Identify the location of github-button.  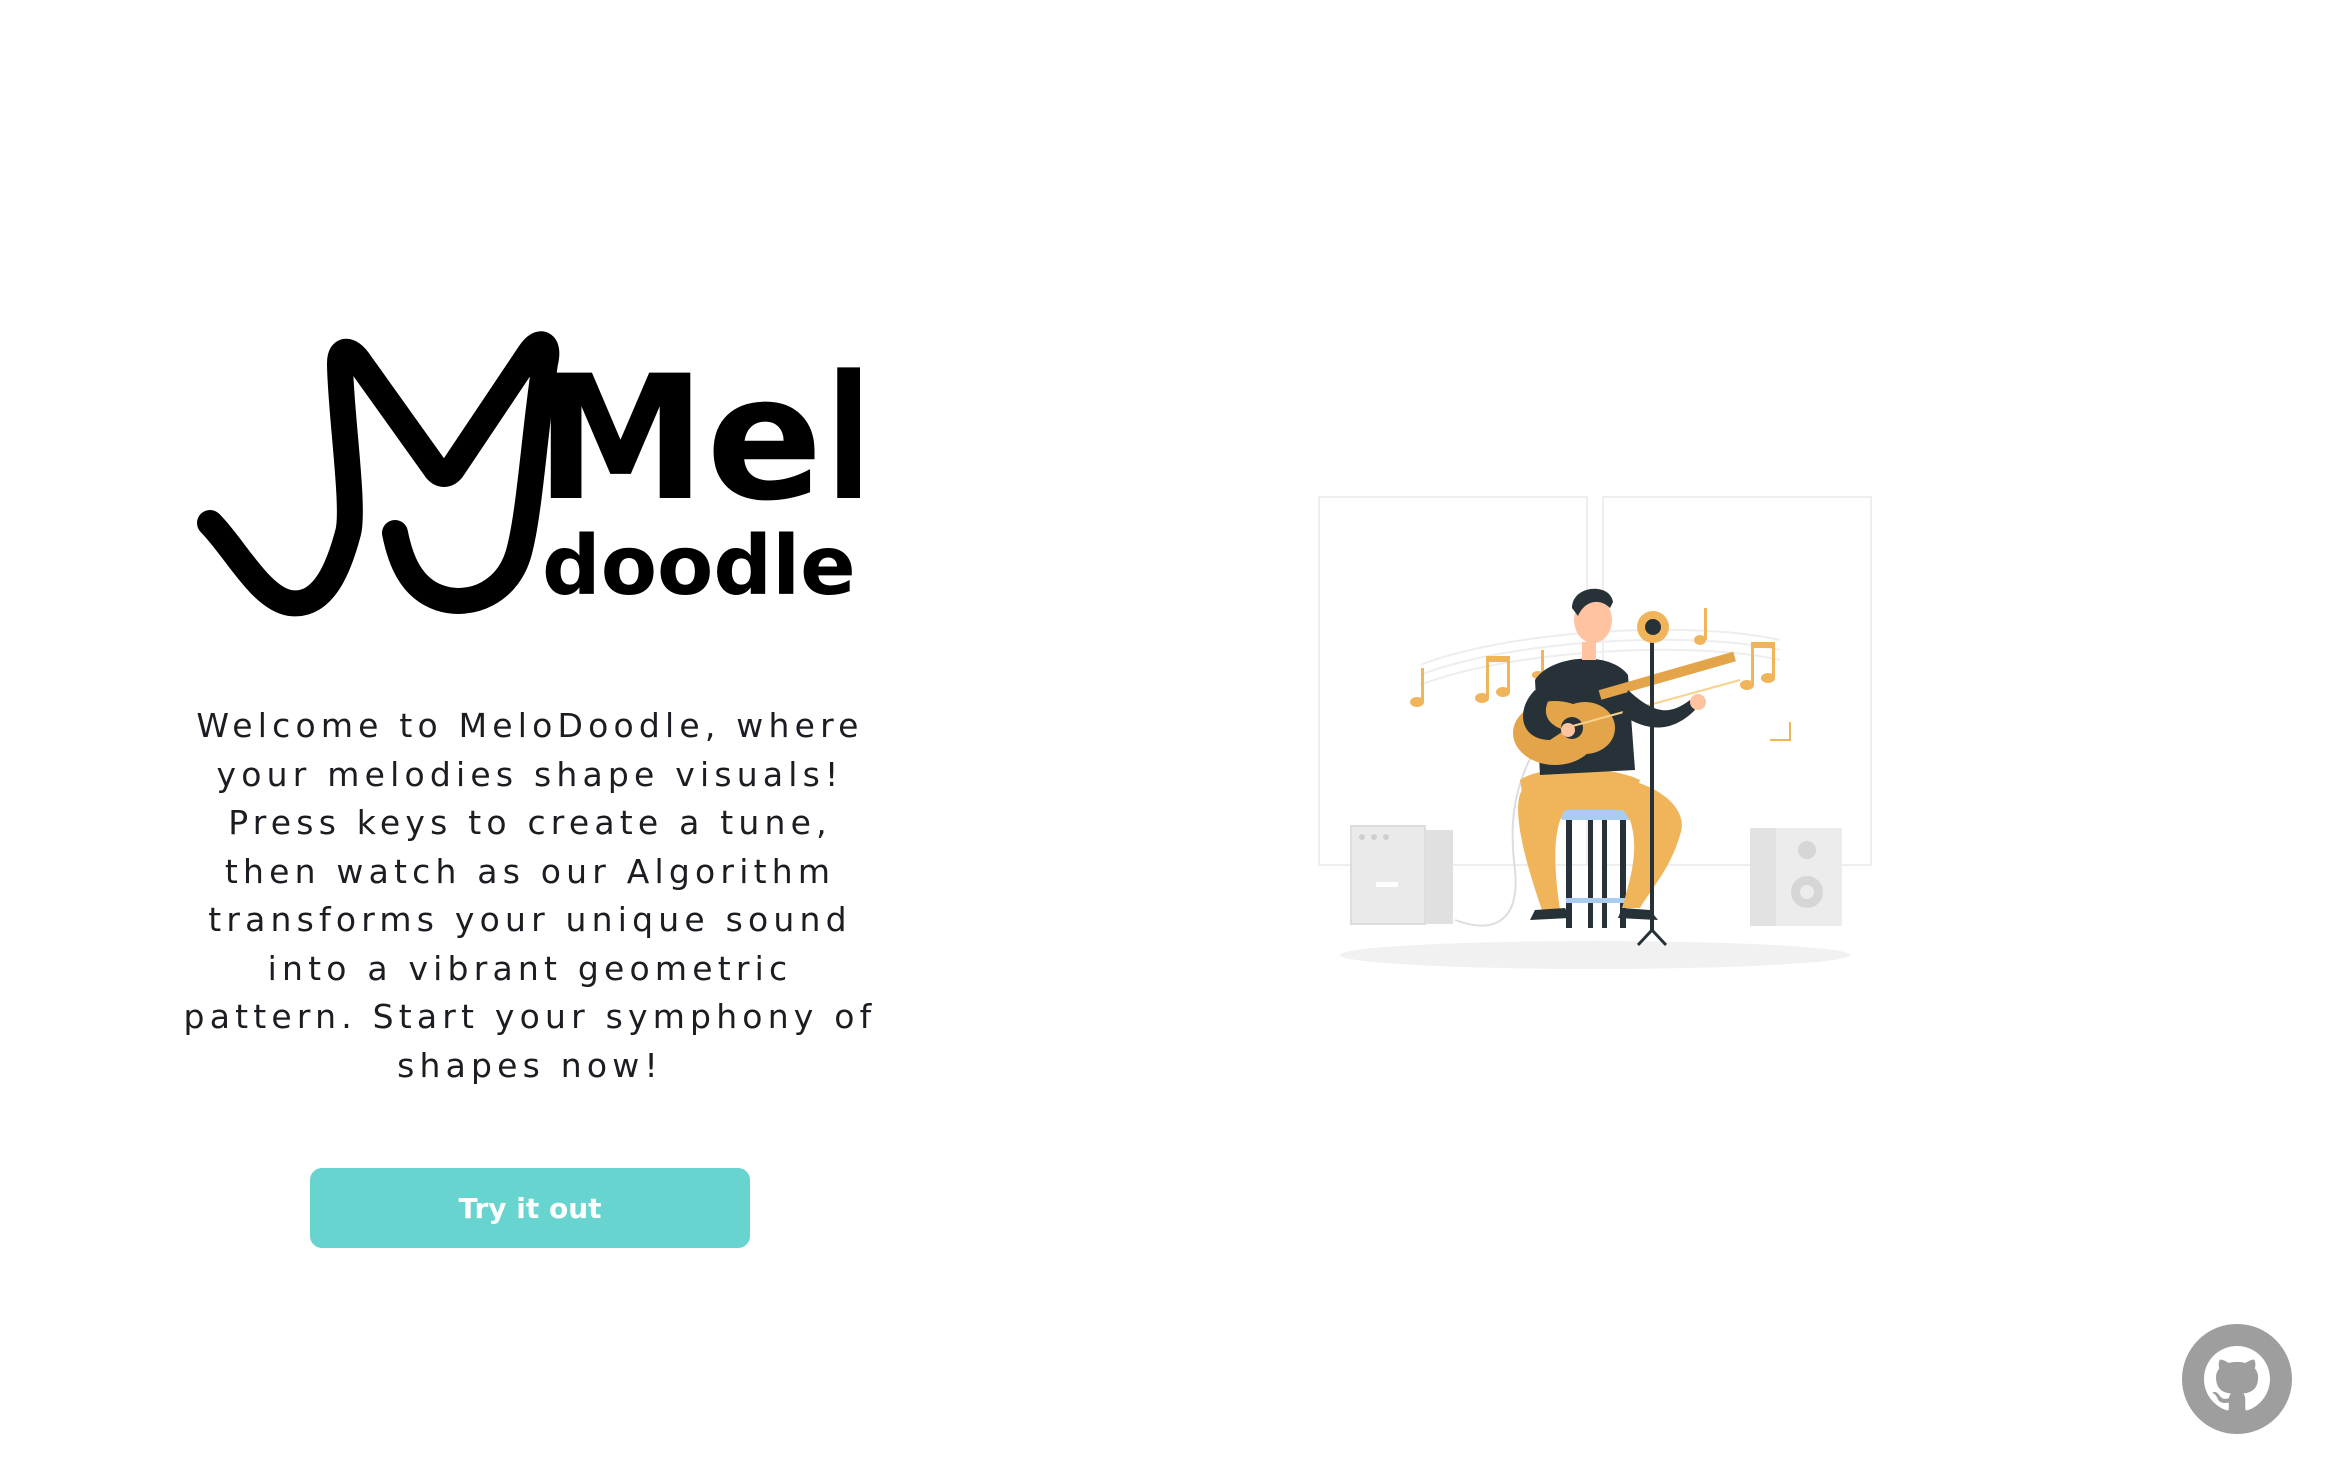
(2237, 1379).